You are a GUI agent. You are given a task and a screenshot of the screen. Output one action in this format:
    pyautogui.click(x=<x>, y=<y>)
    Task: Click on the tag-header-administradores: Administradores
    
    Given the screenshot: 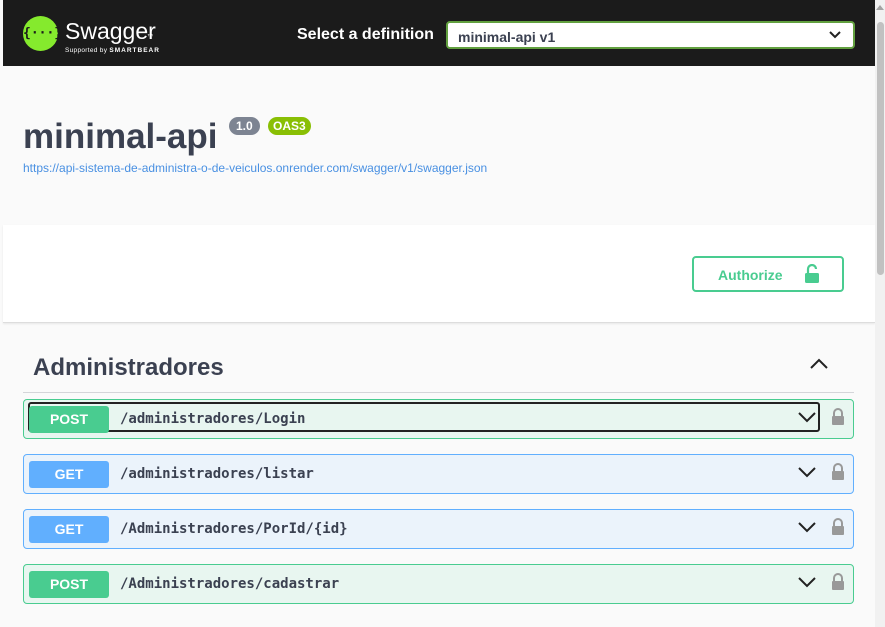 What is the action you would take?
    pyautogui.click(x=438, y=366)
    